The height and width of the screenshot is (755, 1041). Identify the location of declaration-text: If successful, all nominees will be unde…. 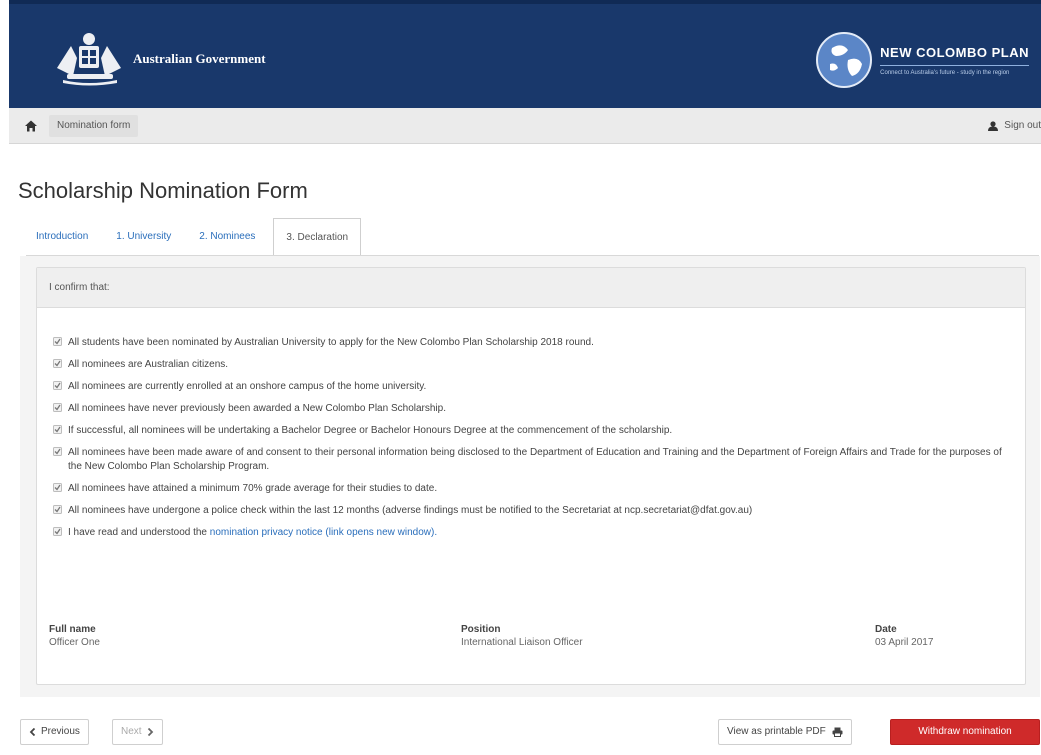
(370, 430).